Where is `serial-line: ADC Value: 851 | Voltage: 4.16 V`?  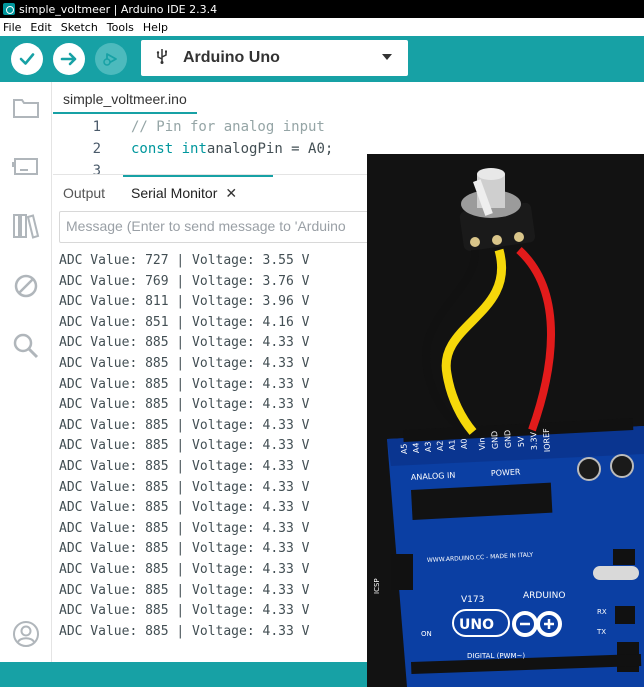
serial-line: ADC Value: 851 | Voltage: 4.16 V is located at coordinates (184, 322).